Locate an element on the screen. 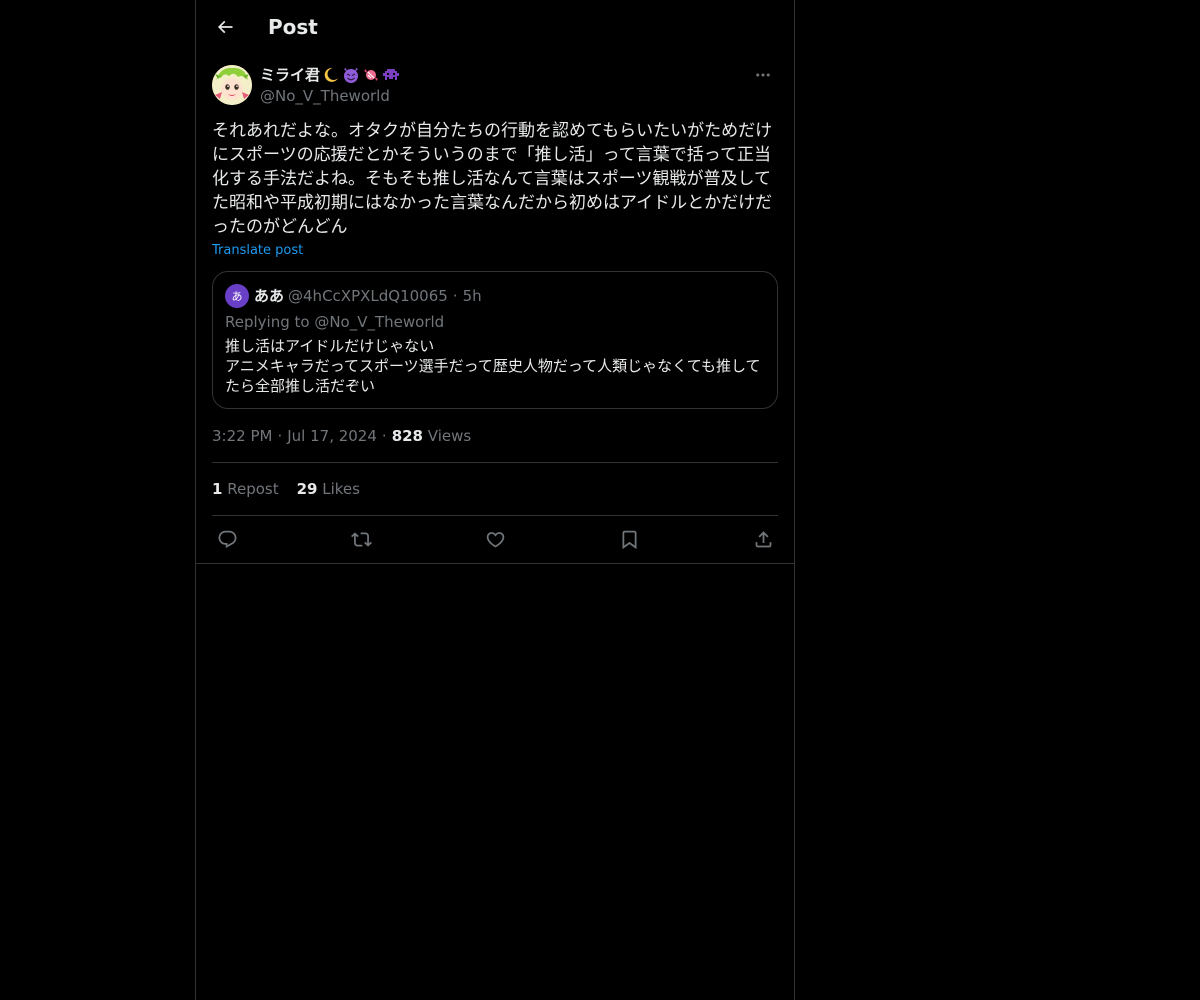 The width and height of the screenshot is (1200, 1000). share-icon is located at coordinates (763, 538).